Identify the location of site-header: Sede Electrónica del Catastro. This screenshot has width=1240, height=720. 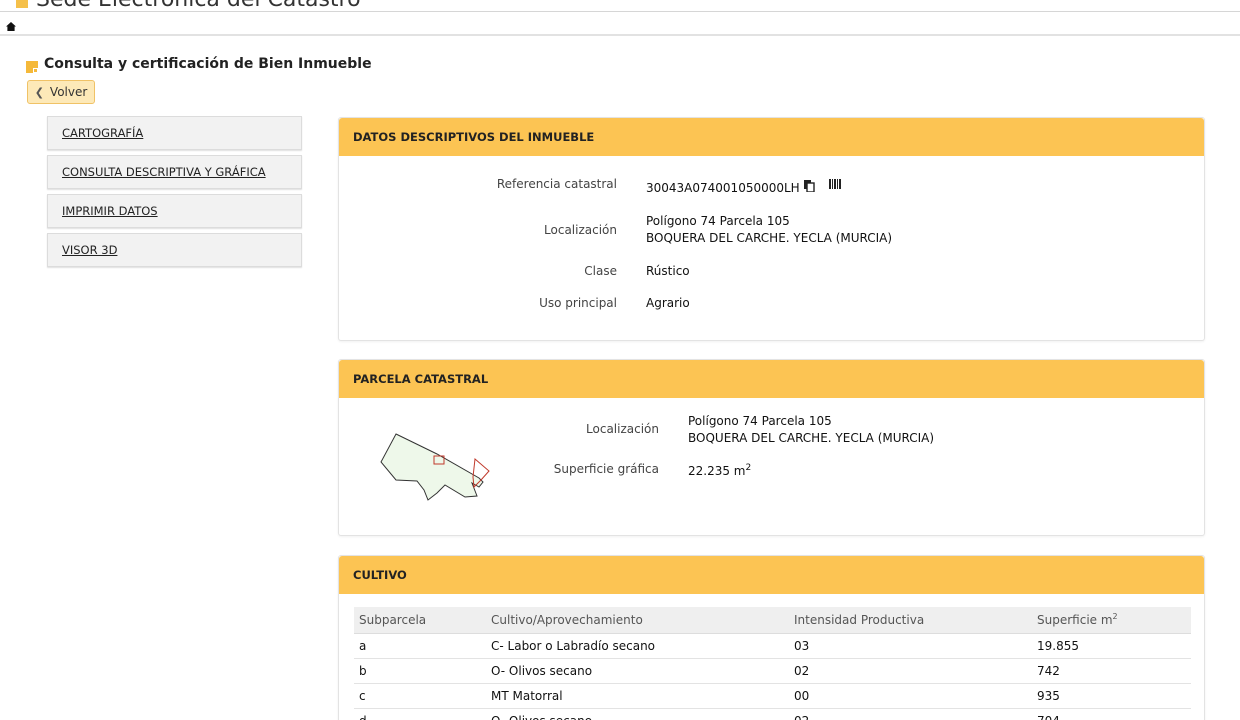
(620, 6).